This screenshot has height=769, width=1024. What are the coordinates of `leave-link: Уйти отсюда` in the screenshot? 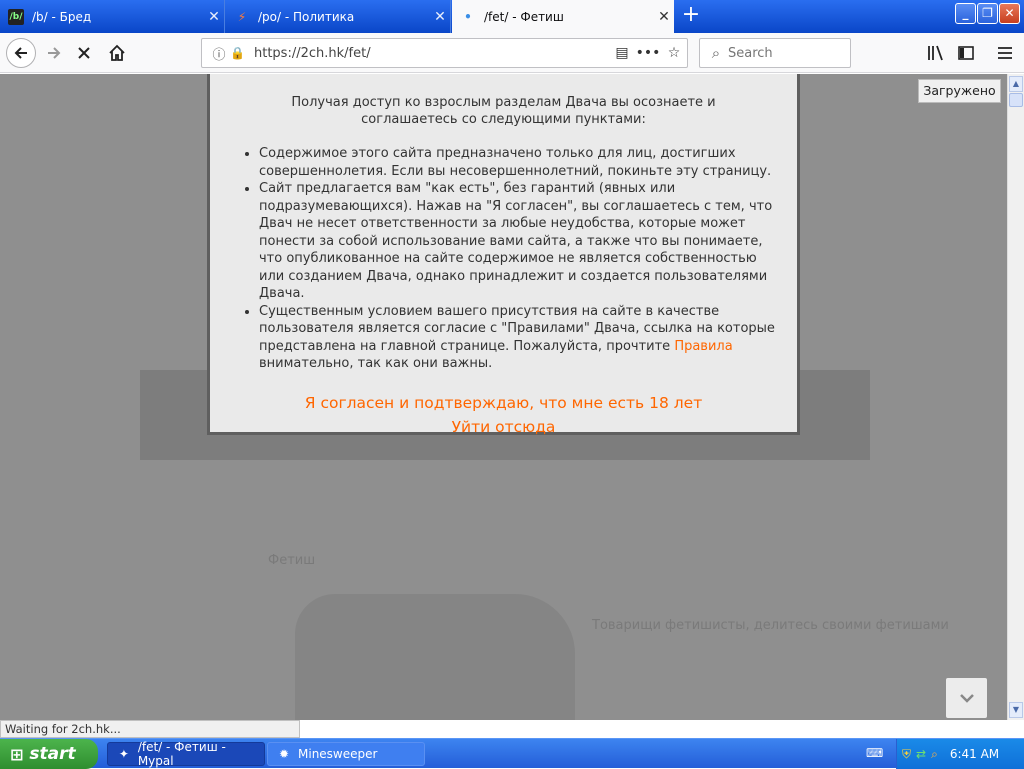 It's located at (504, 427).